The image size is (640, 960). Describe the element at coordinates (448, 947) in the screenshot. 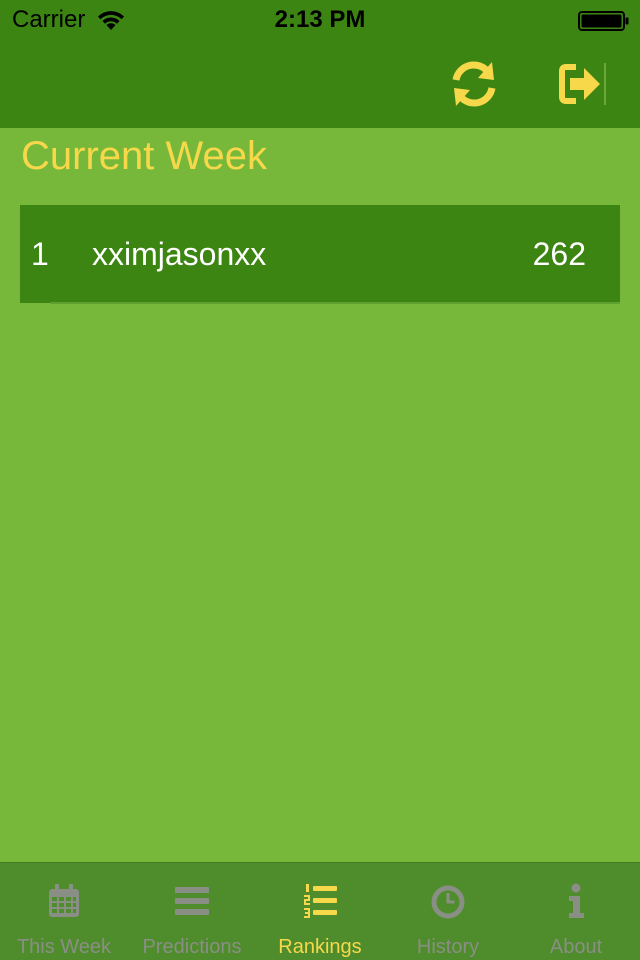

I see `tab-label: History` at that location.